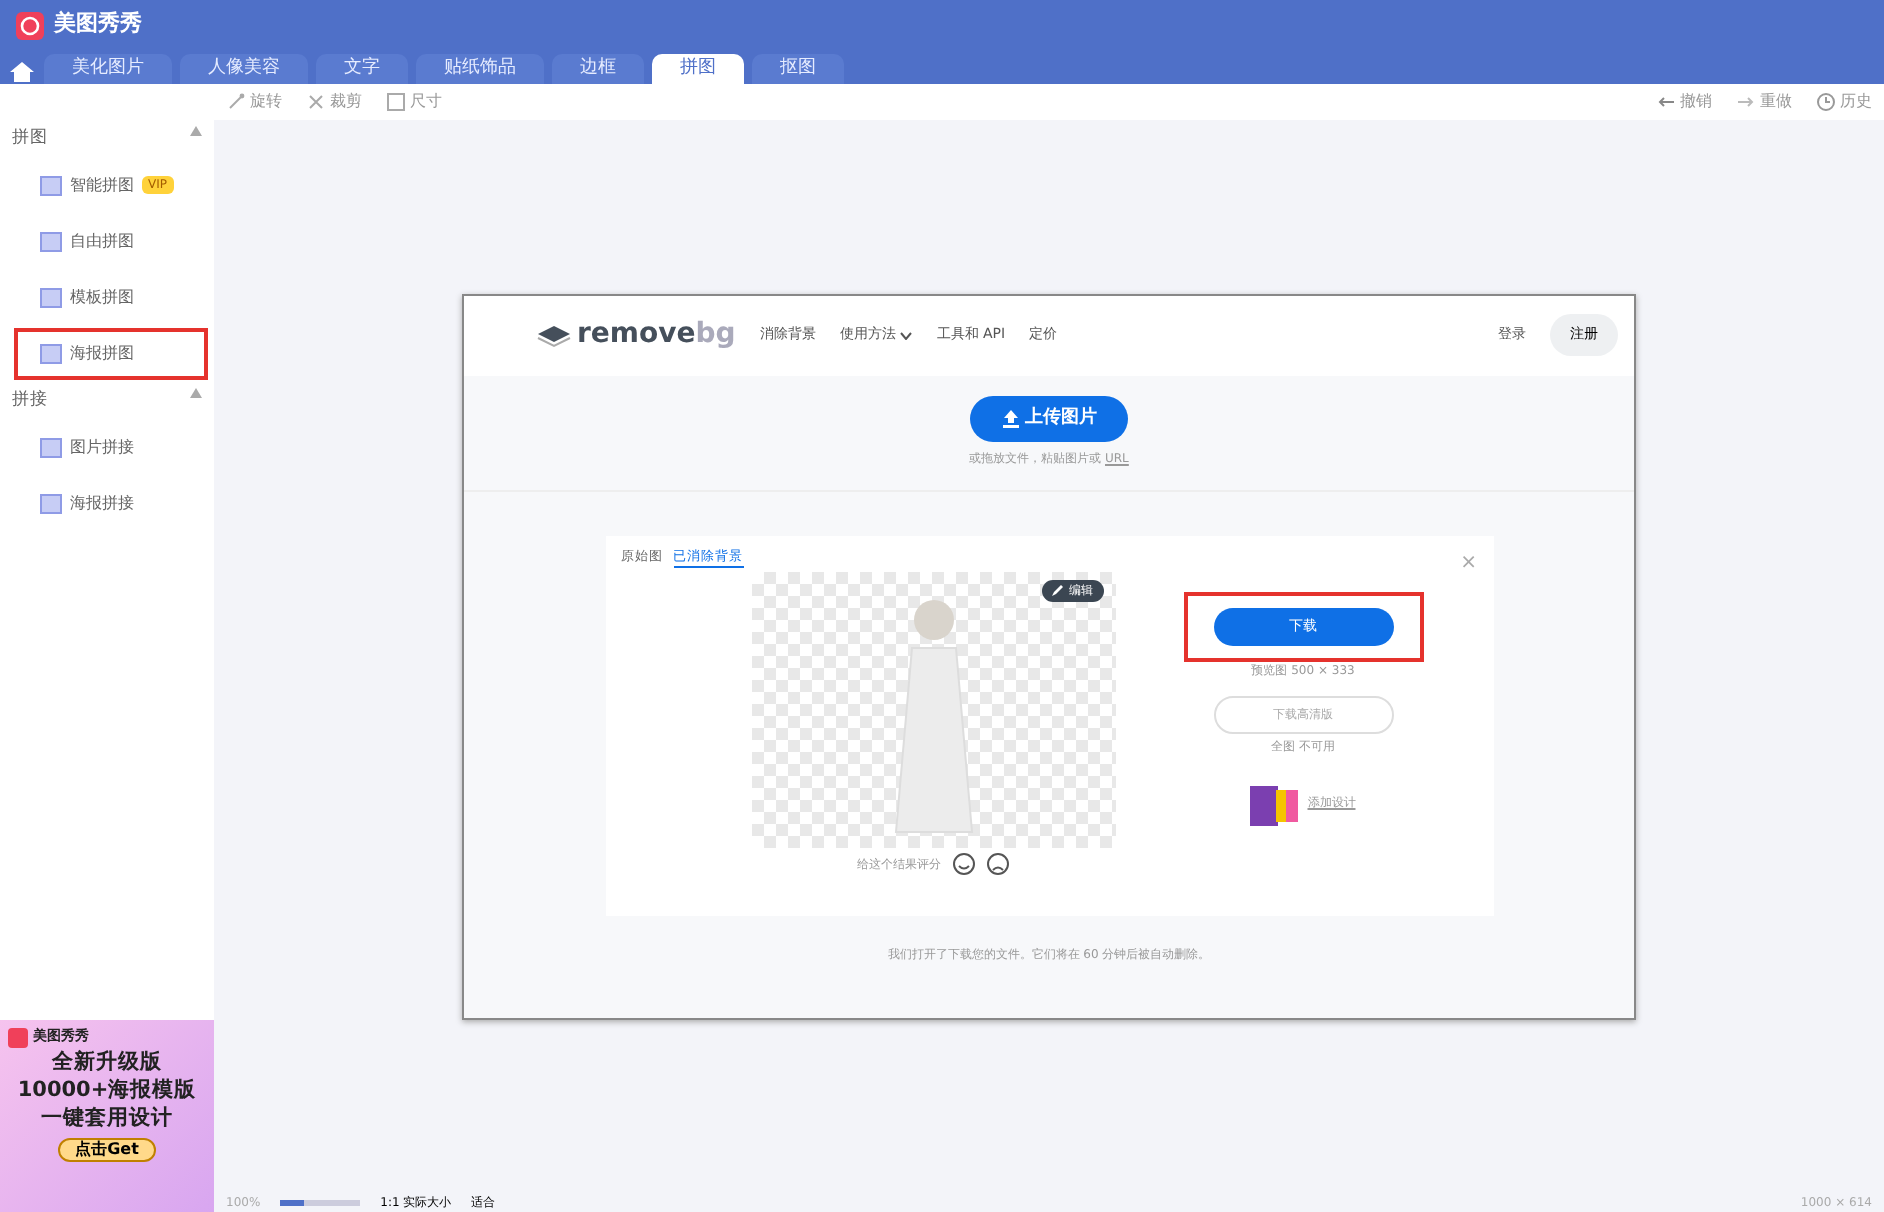 This screenshot has height=1212, width=1884. Describe the element at coordinates (107, 447) in the screenshot. I see `sidebar-item: 图片拼接` at that location.